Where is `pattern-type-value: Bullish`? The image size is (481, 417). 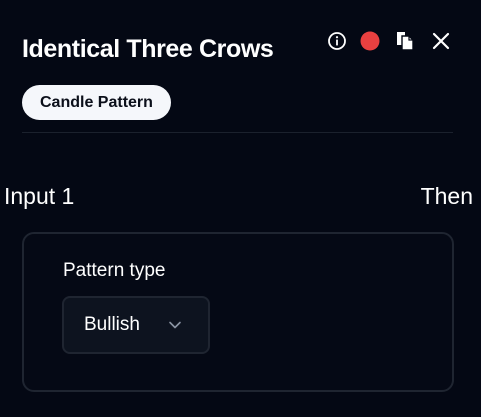 pattern-type-value: Bullish is located at coordinates (112, 324).